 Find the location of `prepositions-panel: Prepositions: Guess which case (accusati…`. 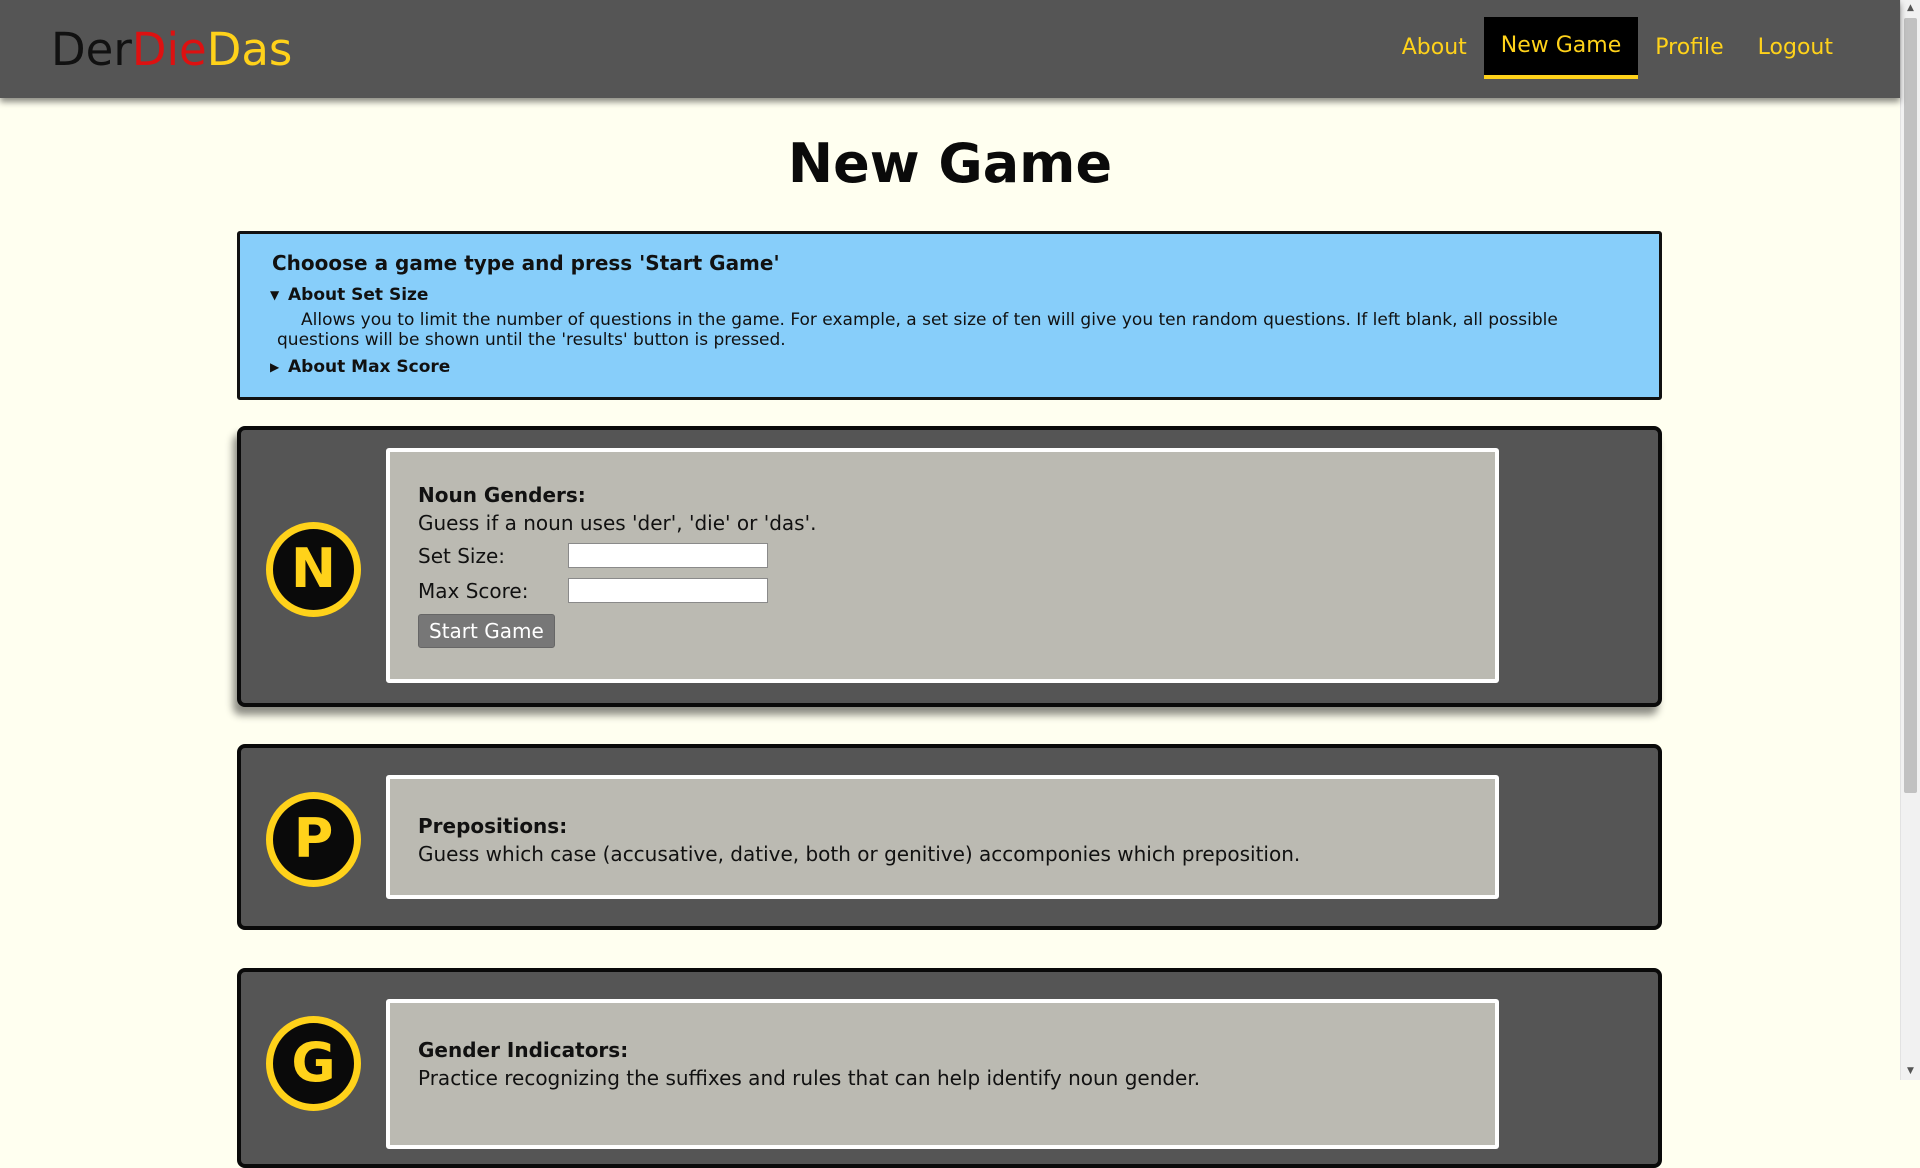

prepositions-panel: Prepositions: Guess which case (accusati… is located at coordinates (942, 837).